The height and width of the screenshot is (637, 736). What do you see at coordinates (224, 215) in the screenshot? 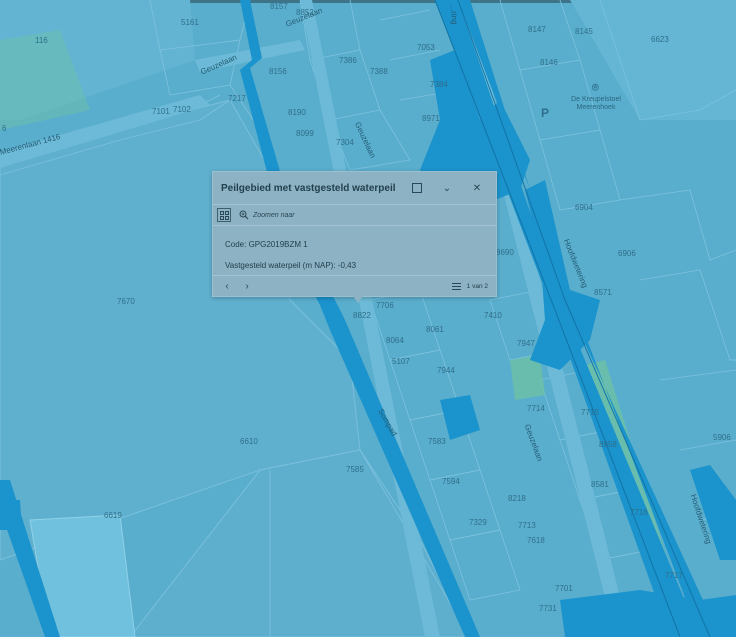
I see `select-feature-icon` at bounding box center [224, 215].